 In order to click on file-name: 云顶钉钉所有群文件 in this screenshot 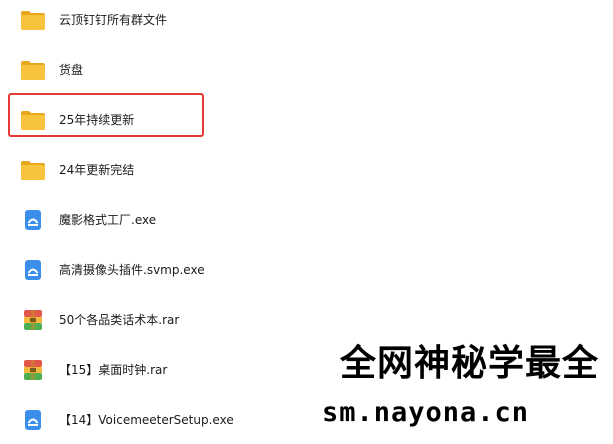, I will do `click(113, 20)`.